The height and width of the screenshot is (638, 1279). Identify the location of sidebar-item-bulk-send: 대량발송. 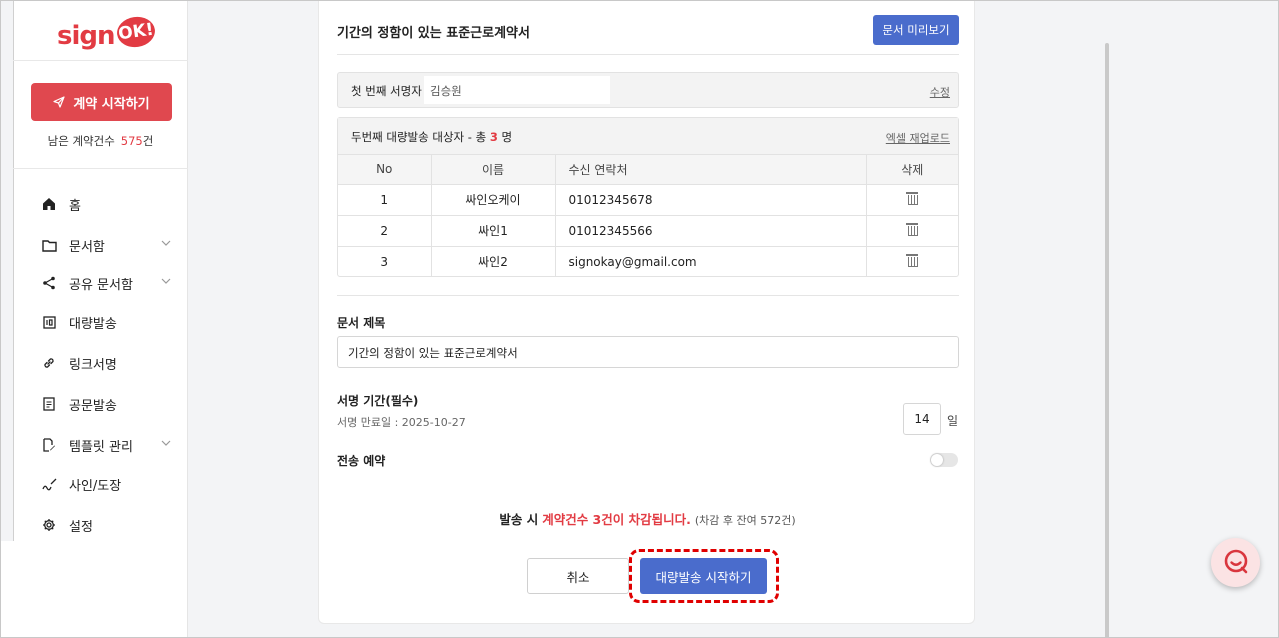
(106, 322).